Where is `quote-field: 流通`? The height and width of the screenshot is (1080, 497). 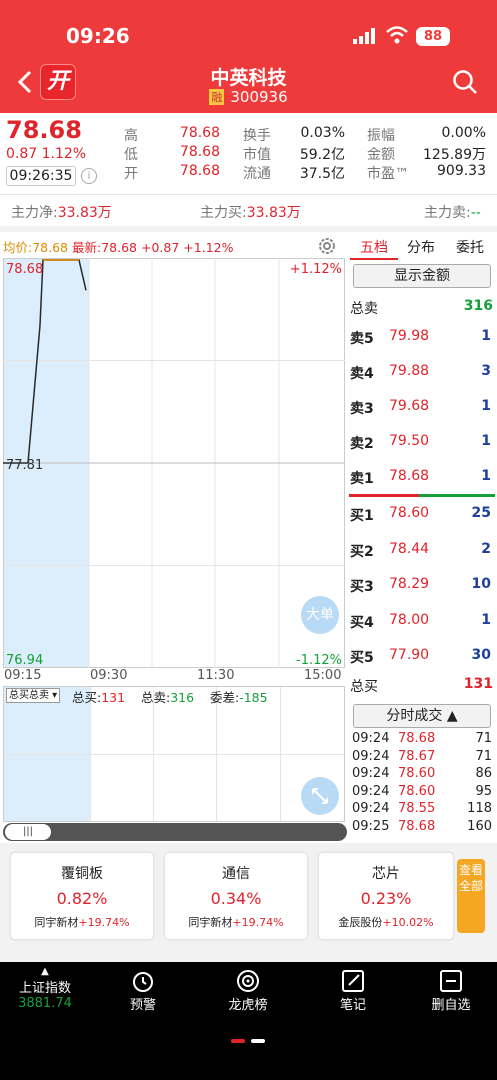 quote-field: 流通 is located at coordinates (257, 174).